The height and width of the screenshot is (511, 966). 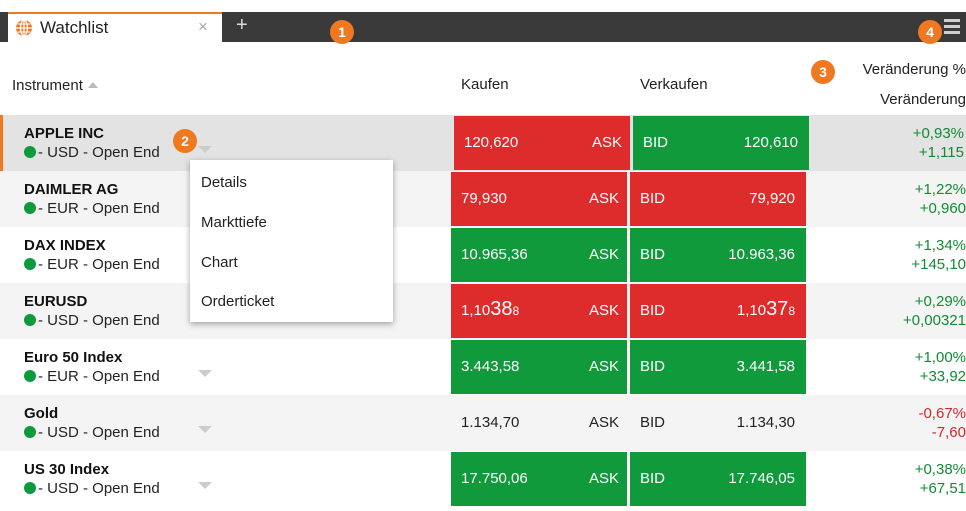 I want to click on column-header-sell: Verkaufen, so click(x=674, y=84).